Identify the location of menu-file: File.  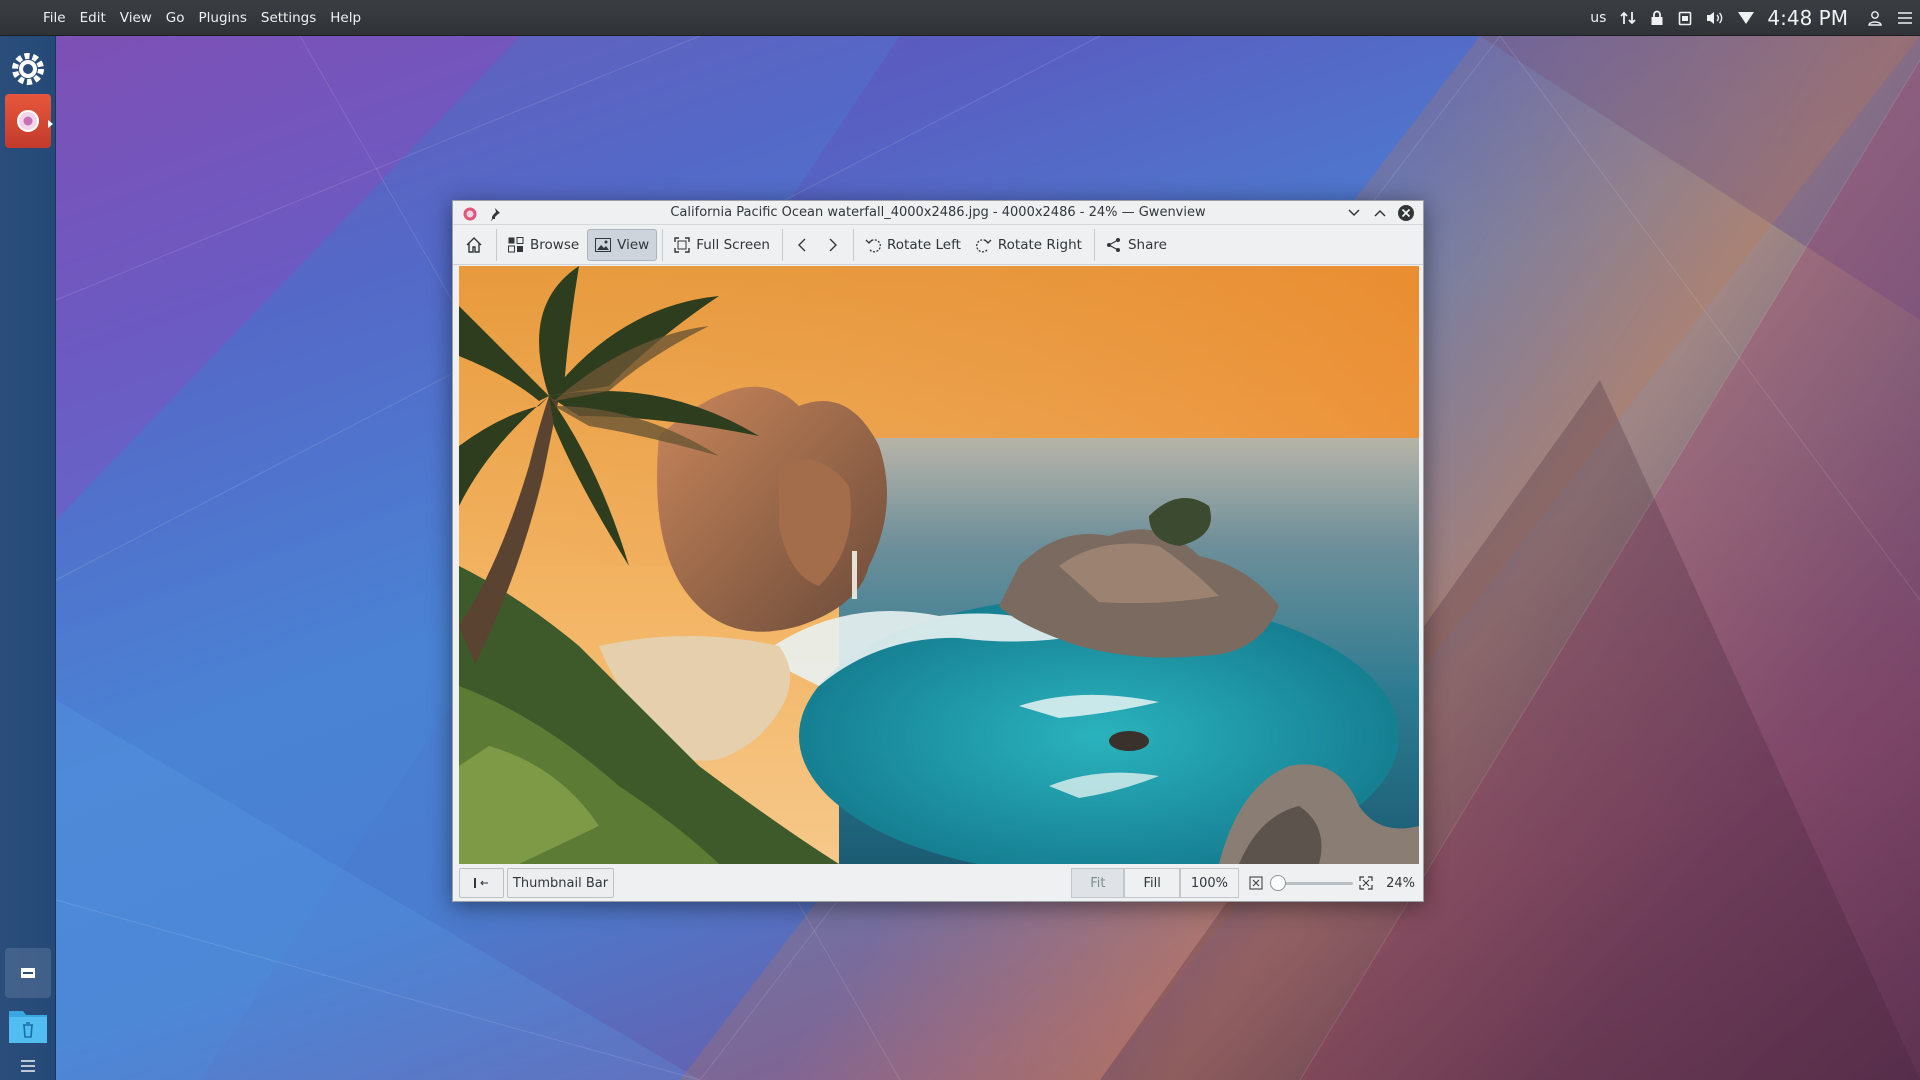
(54, 18).